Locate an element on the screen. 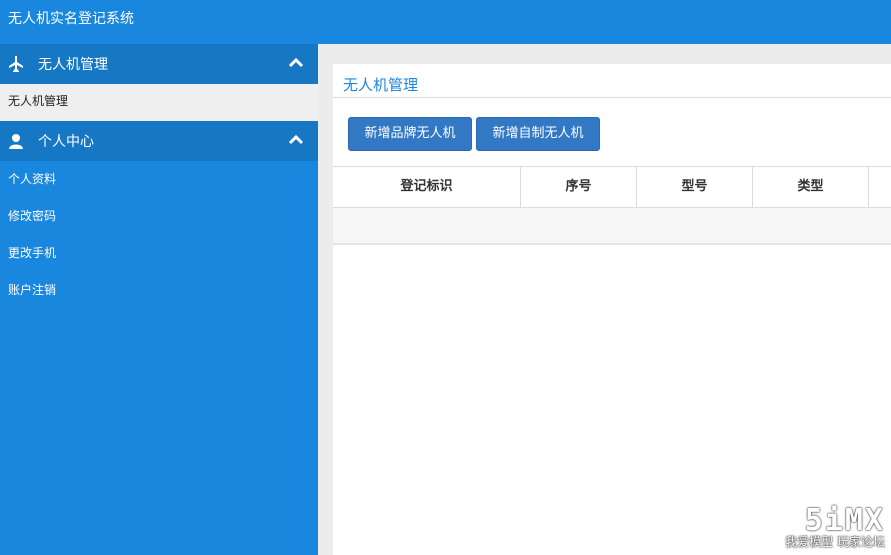 Image resolution: width=891 pixels, height=555 pixels. page-title: 无人机管理 is located at coordinates (381, 85).